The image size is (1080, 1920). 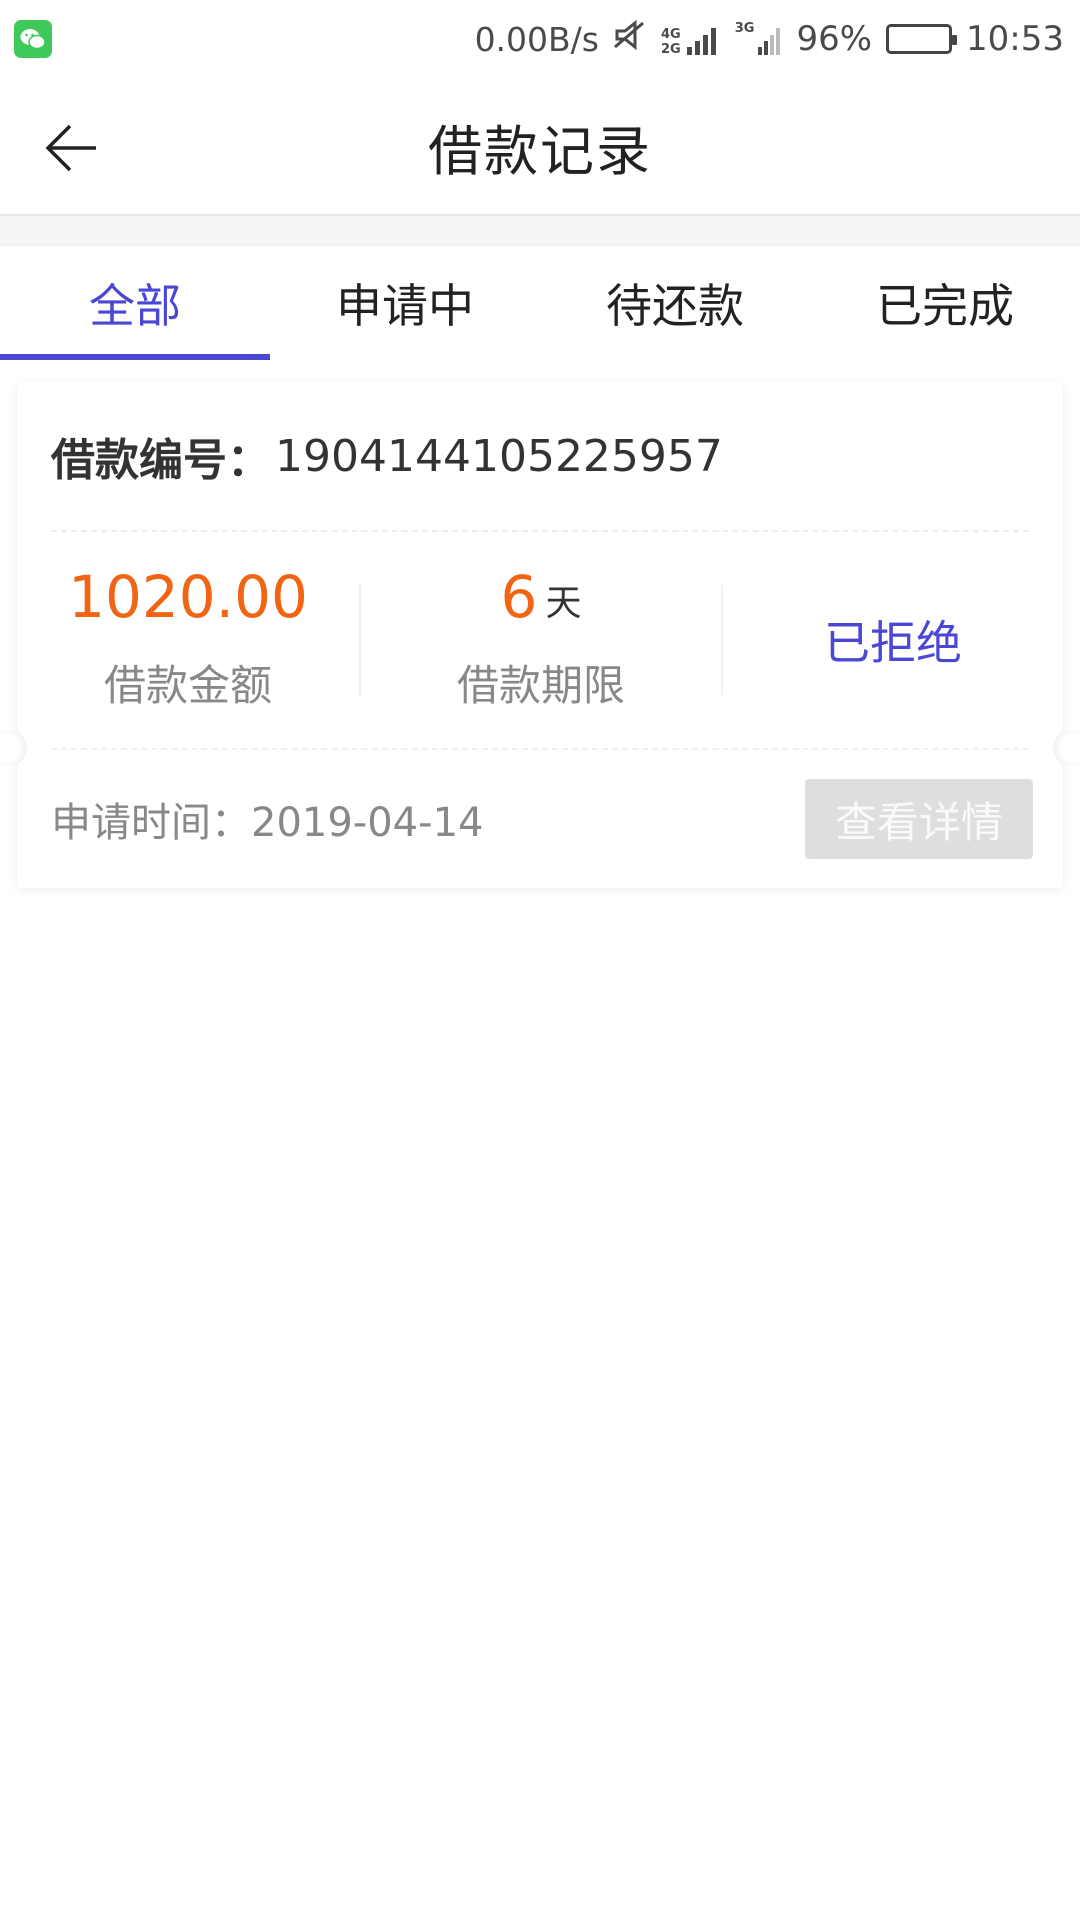 I want to click on status-badge: 已拒绝, so click(x=893, y=643).